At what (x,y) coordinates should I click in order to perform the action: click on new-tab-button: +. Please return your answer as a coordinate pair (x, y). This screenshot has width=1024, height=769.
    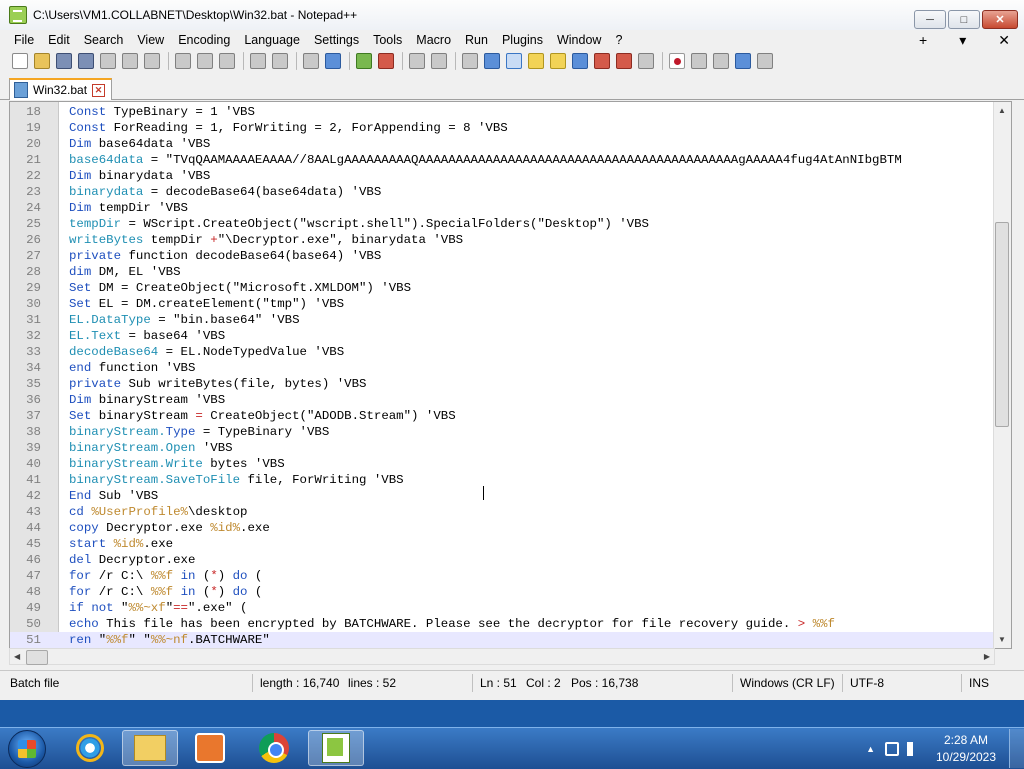
    Looking at the image, I should click on (923, 40).